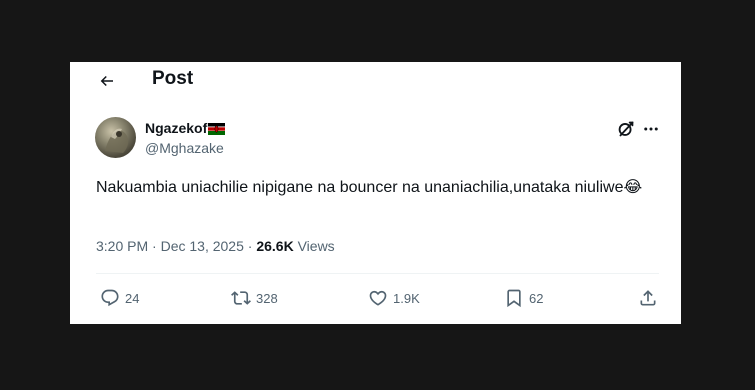 The height and width of the screenshot is (390, 755). I want to click on more-horizontal-icon, so click(651, 129).